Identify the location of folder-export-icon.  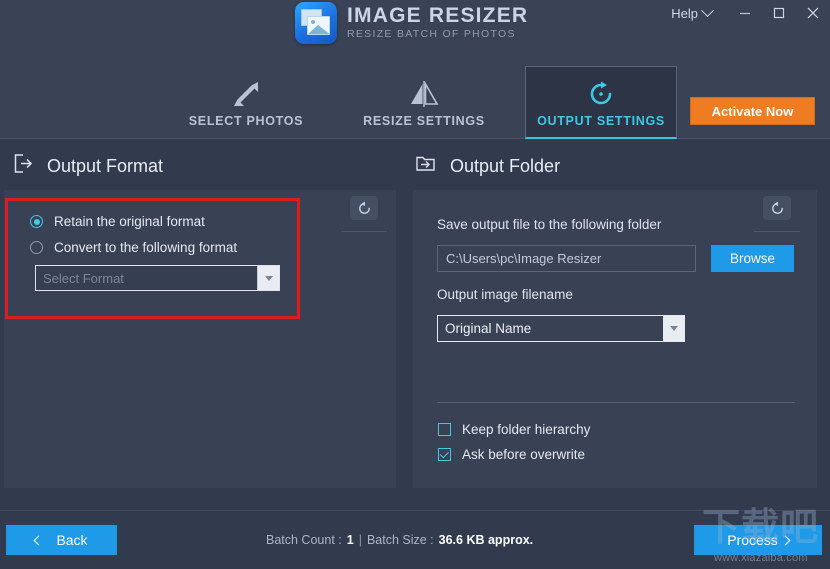
(425, 166).